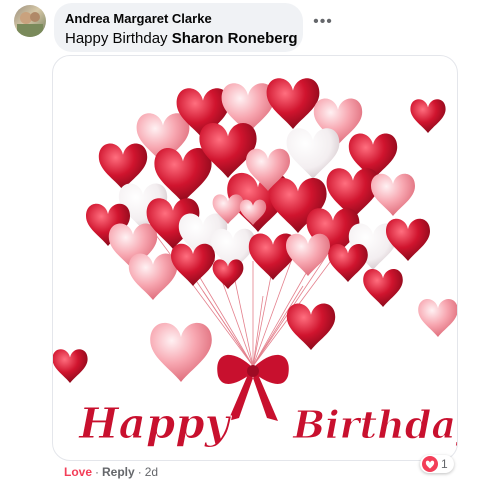  I want to click on comment-actions: Love · Reply · 2d, so click(111, 472).